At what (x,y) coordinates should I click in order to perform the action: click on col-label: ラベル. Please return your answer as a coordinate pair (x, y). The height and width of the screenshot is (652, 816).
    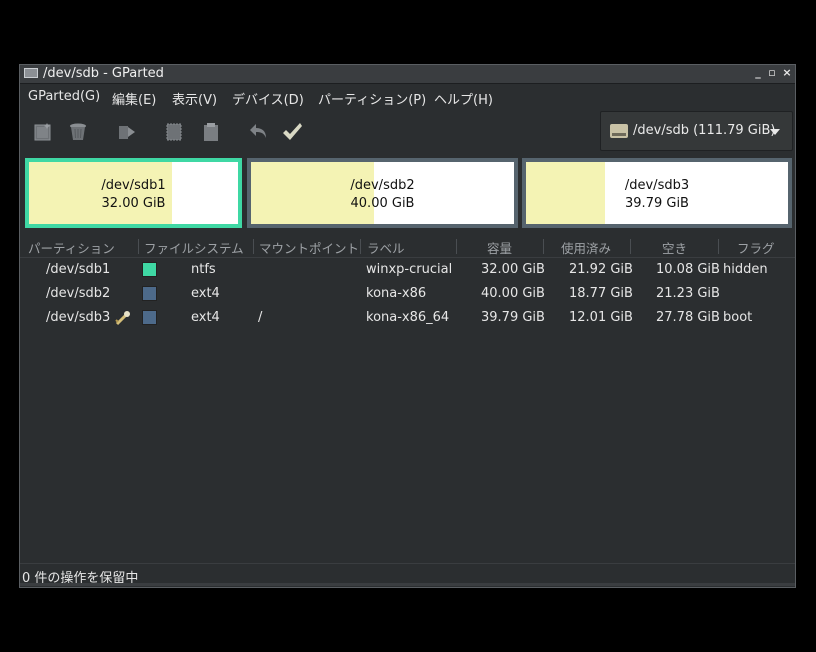
    Looking at the image, I should click on (386, 247).